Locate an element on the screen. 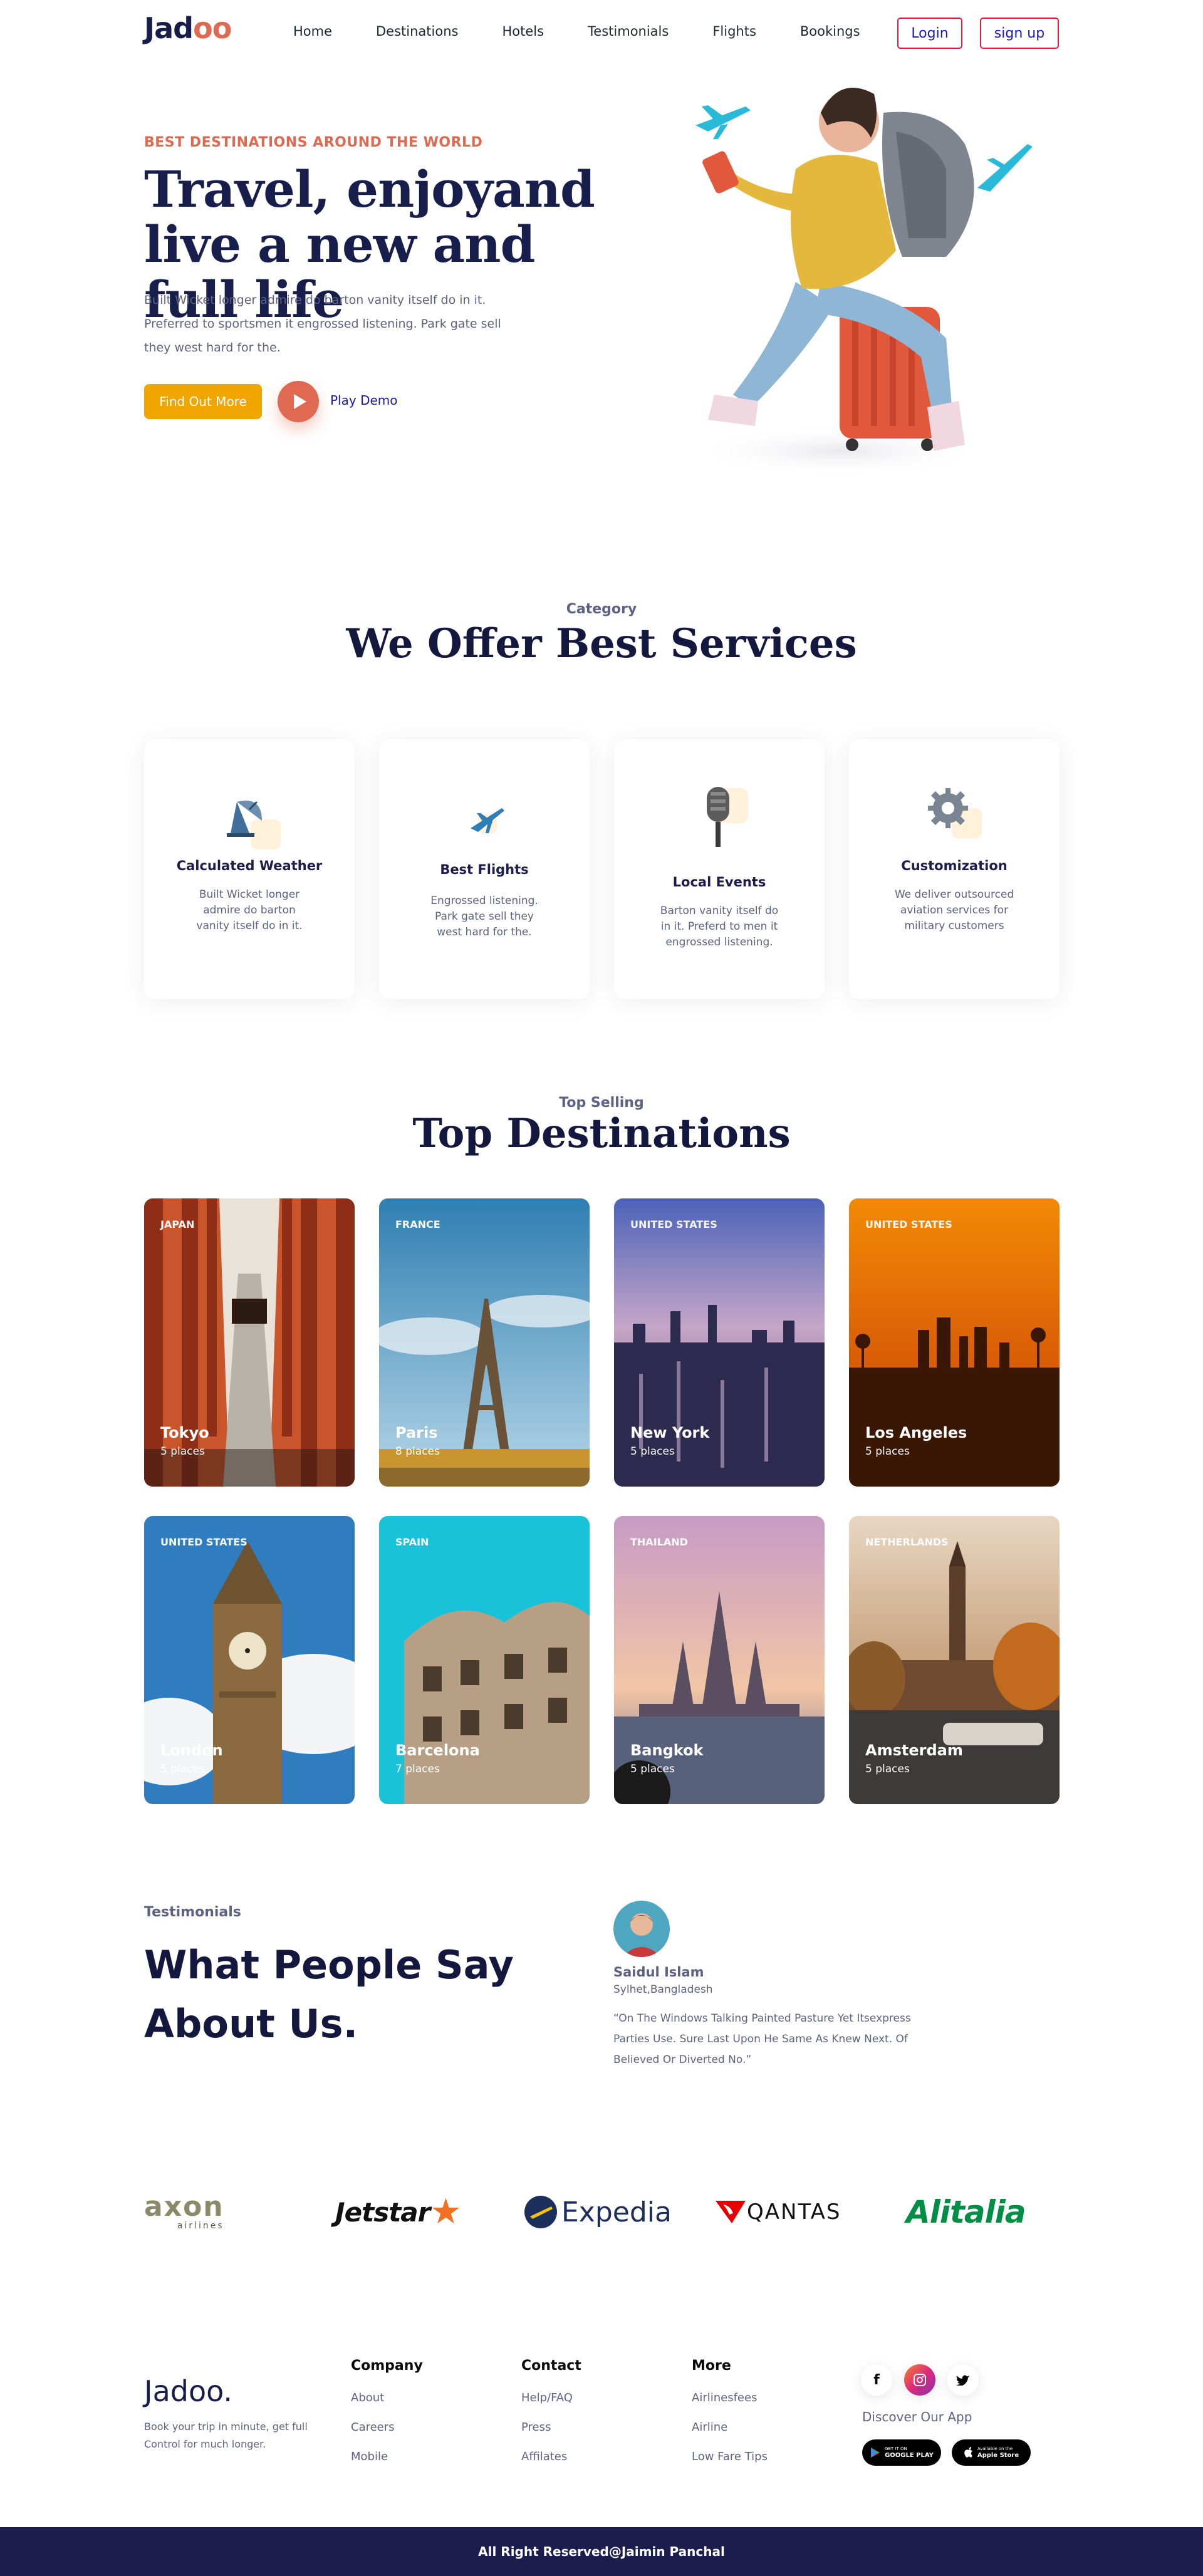  footer-link-press: Press is located at coordinates (551, 2427).